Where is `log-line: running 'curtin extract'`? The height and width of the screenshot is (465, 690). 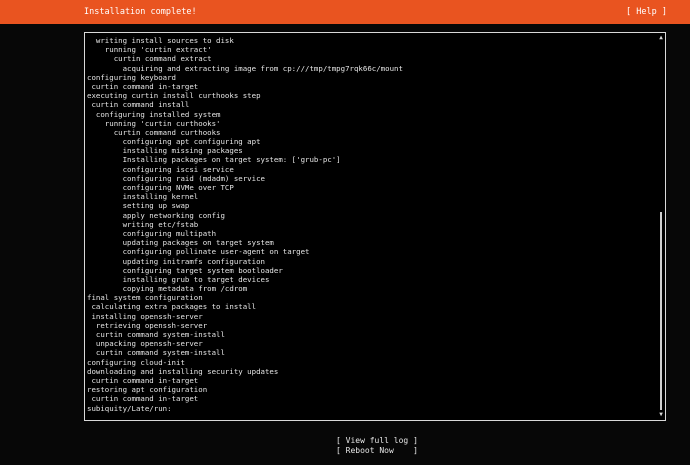 log-line: running 'curtin extract' is located at coordinates (149, 50).